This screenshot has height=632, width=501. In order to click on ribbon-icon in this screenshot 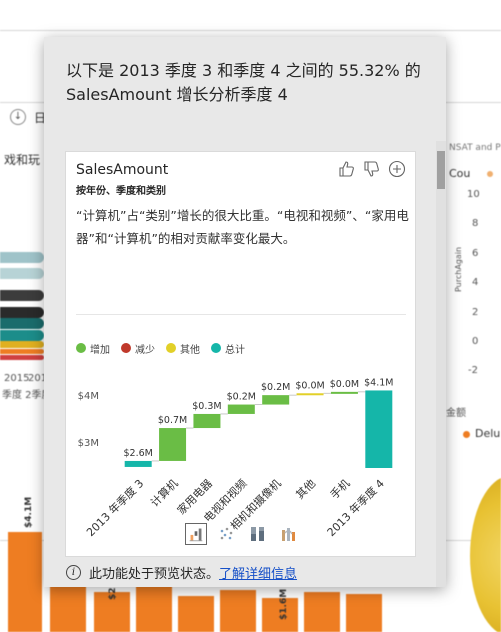, I will do `click(289, 534)`.